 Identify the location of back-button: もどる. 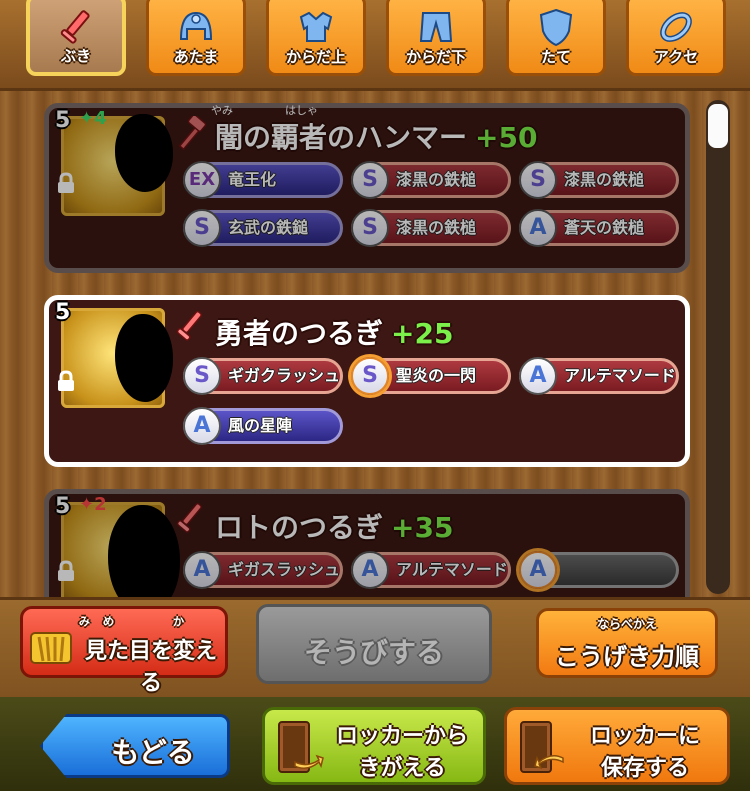
(135, 746).